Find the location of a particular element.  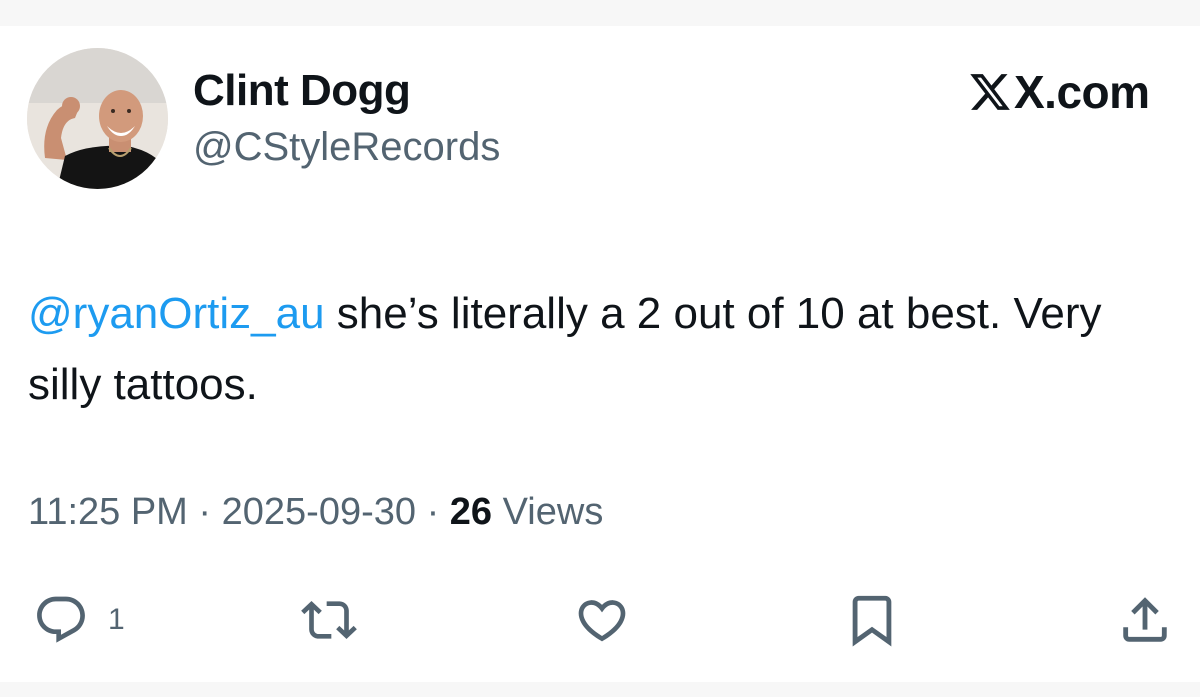

bottom-edge is located at coordinates (600, 689).